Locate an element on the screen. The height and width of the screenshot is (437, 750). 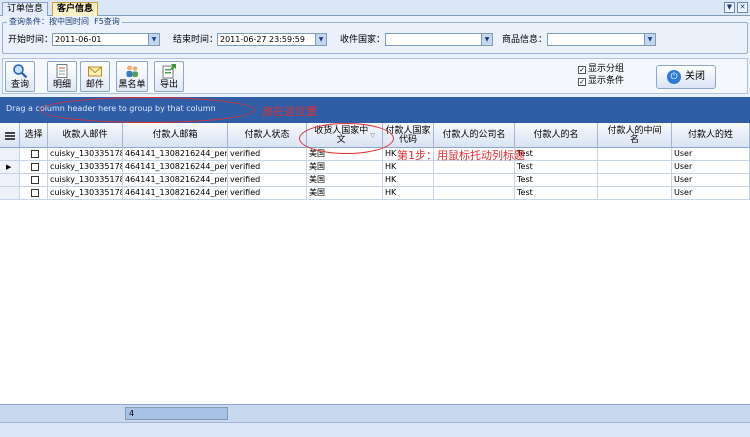
blacklist-button-label: 黑名单 is located at coordinates (132, 85).